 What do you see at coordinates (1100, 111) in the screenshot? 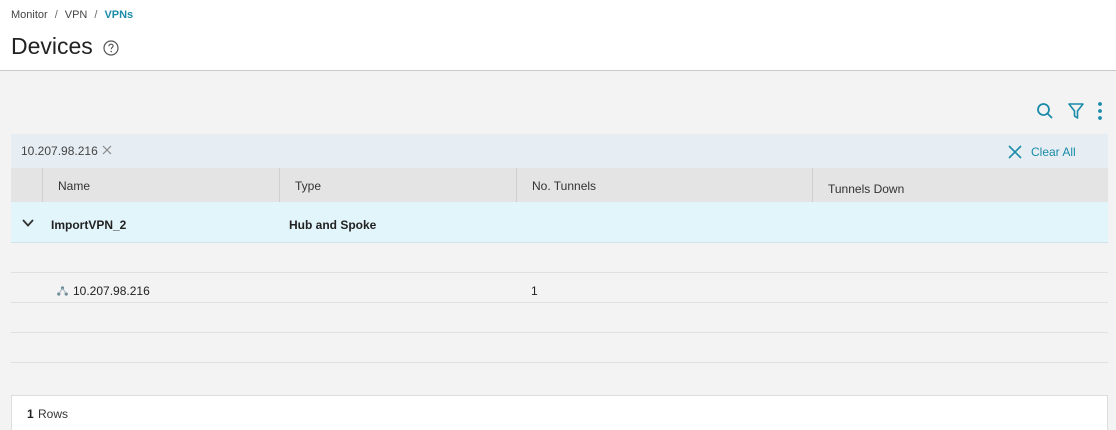
I see `kebab-menu-icon` at bounding box center [1100, 111].